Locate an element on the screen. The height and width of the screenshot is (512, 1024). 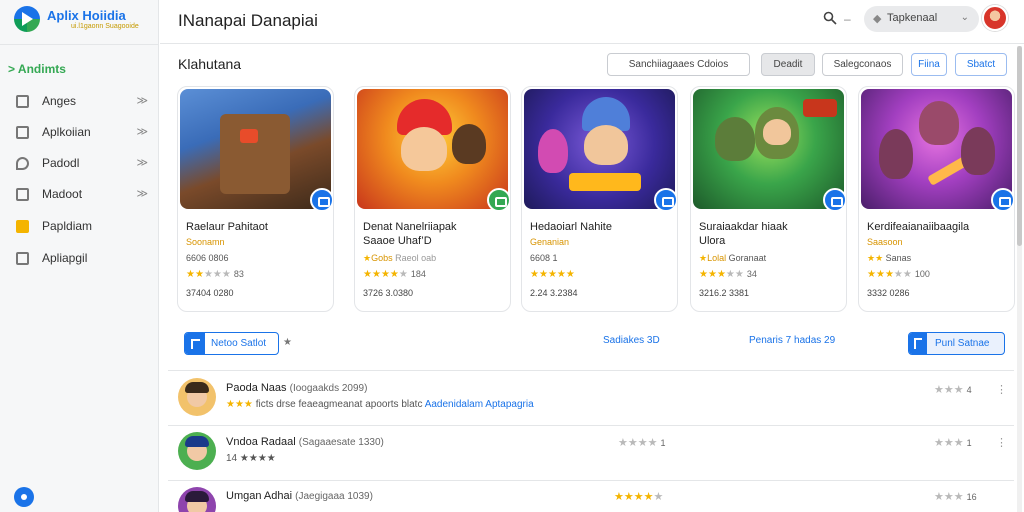
row-rating: ★★★ 1 is located at coordinates (953, 443).